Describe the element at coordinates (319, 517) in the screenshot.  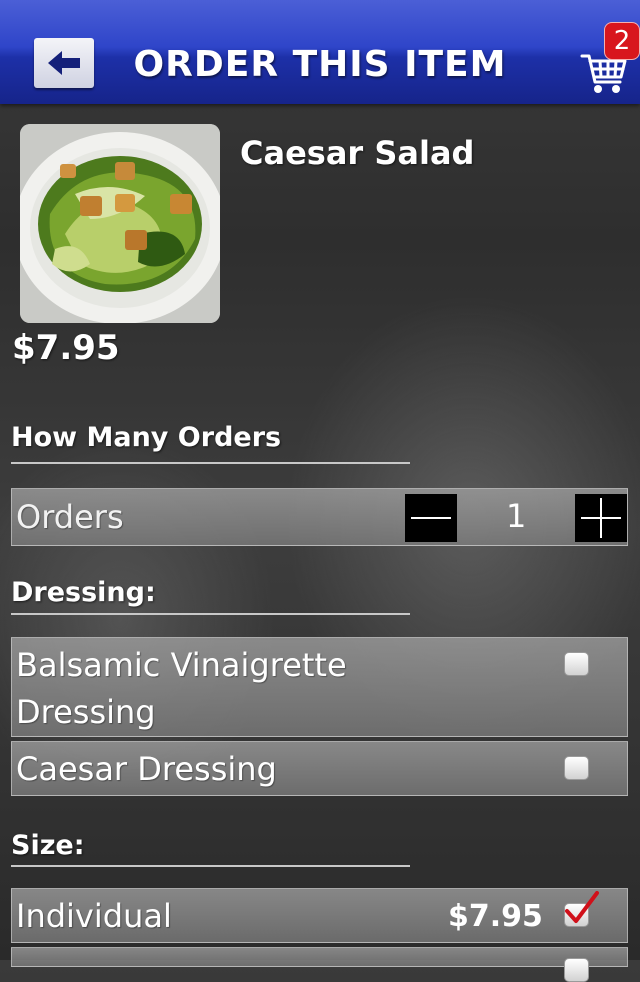
I see `orders-row: Orders 1` at that location.